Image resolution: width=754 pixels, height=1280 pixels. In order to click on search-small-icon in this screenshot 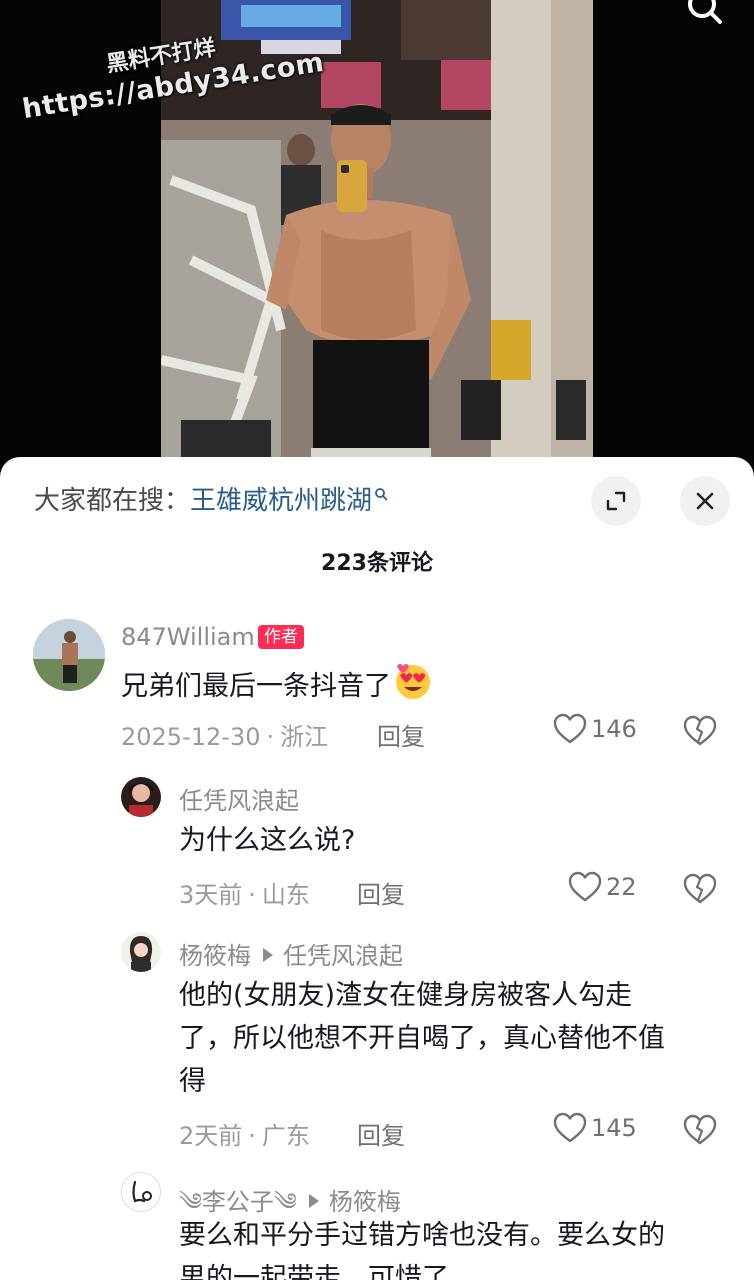, I will do `click(381, 494)`.